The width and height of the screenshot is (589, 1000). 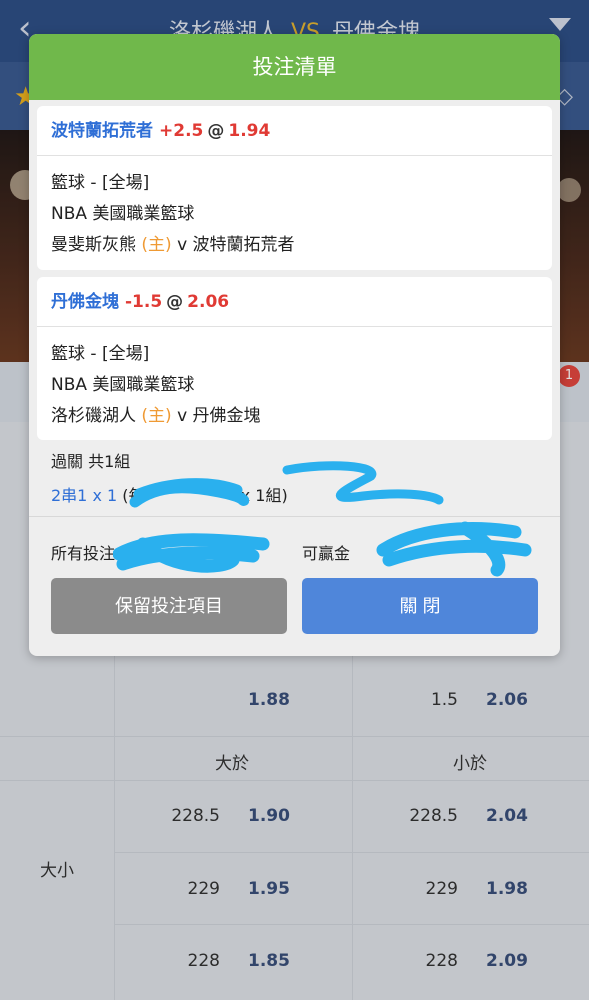 What do you see at coordinates (102, 131) in the screenshot?
I see `bet-team: 波特蘭拓荒者` at bounding box center [102, 131].